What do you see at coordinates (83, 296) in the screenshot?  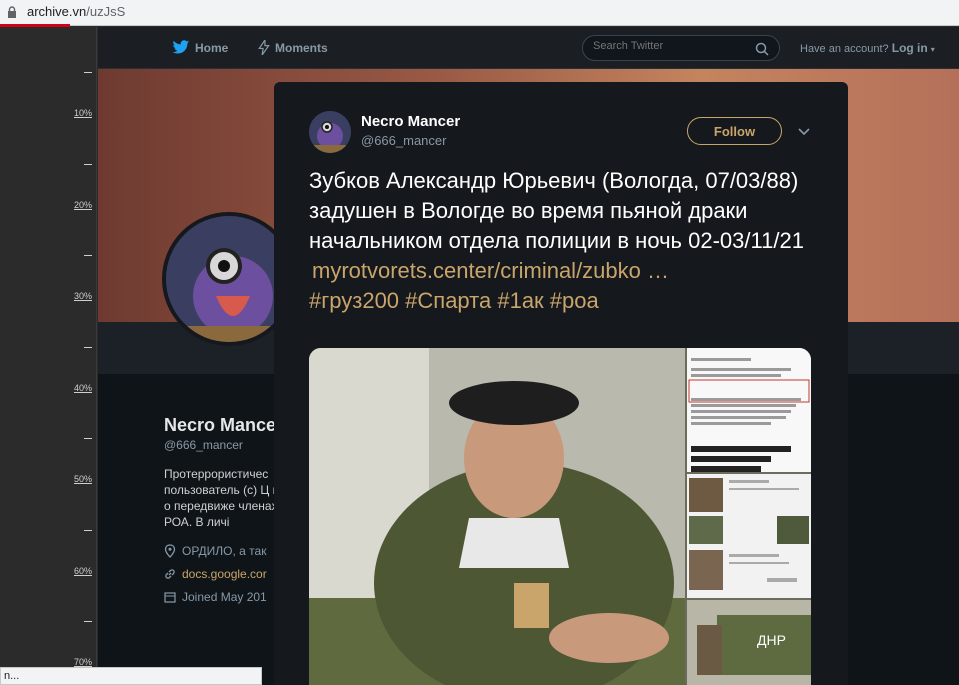 I see `ruler-percent-label: 30%` at bounding box center [83, 296].